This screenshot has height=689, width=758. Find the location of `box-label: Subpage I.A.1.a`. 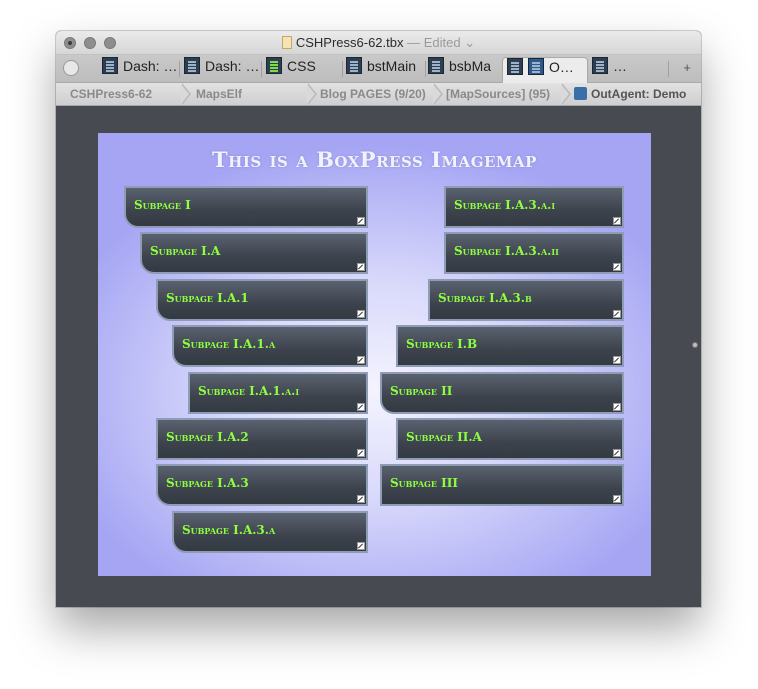

box-label: Subpage I.A.1.a is located at coordinates (229, 344).